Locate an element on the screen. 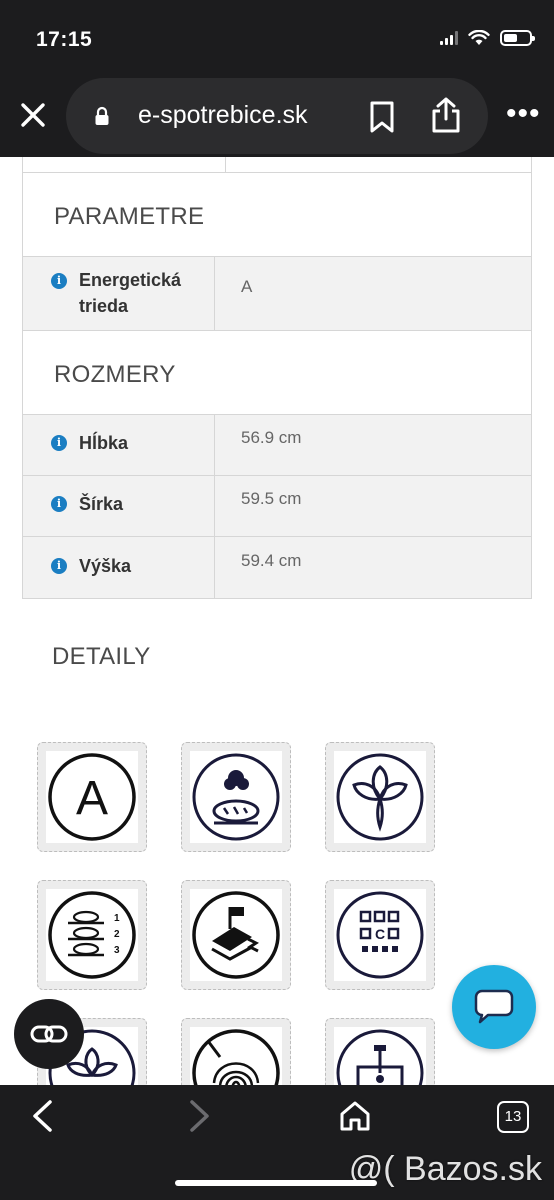  feature-card: A is located at coordinates (92, 797).